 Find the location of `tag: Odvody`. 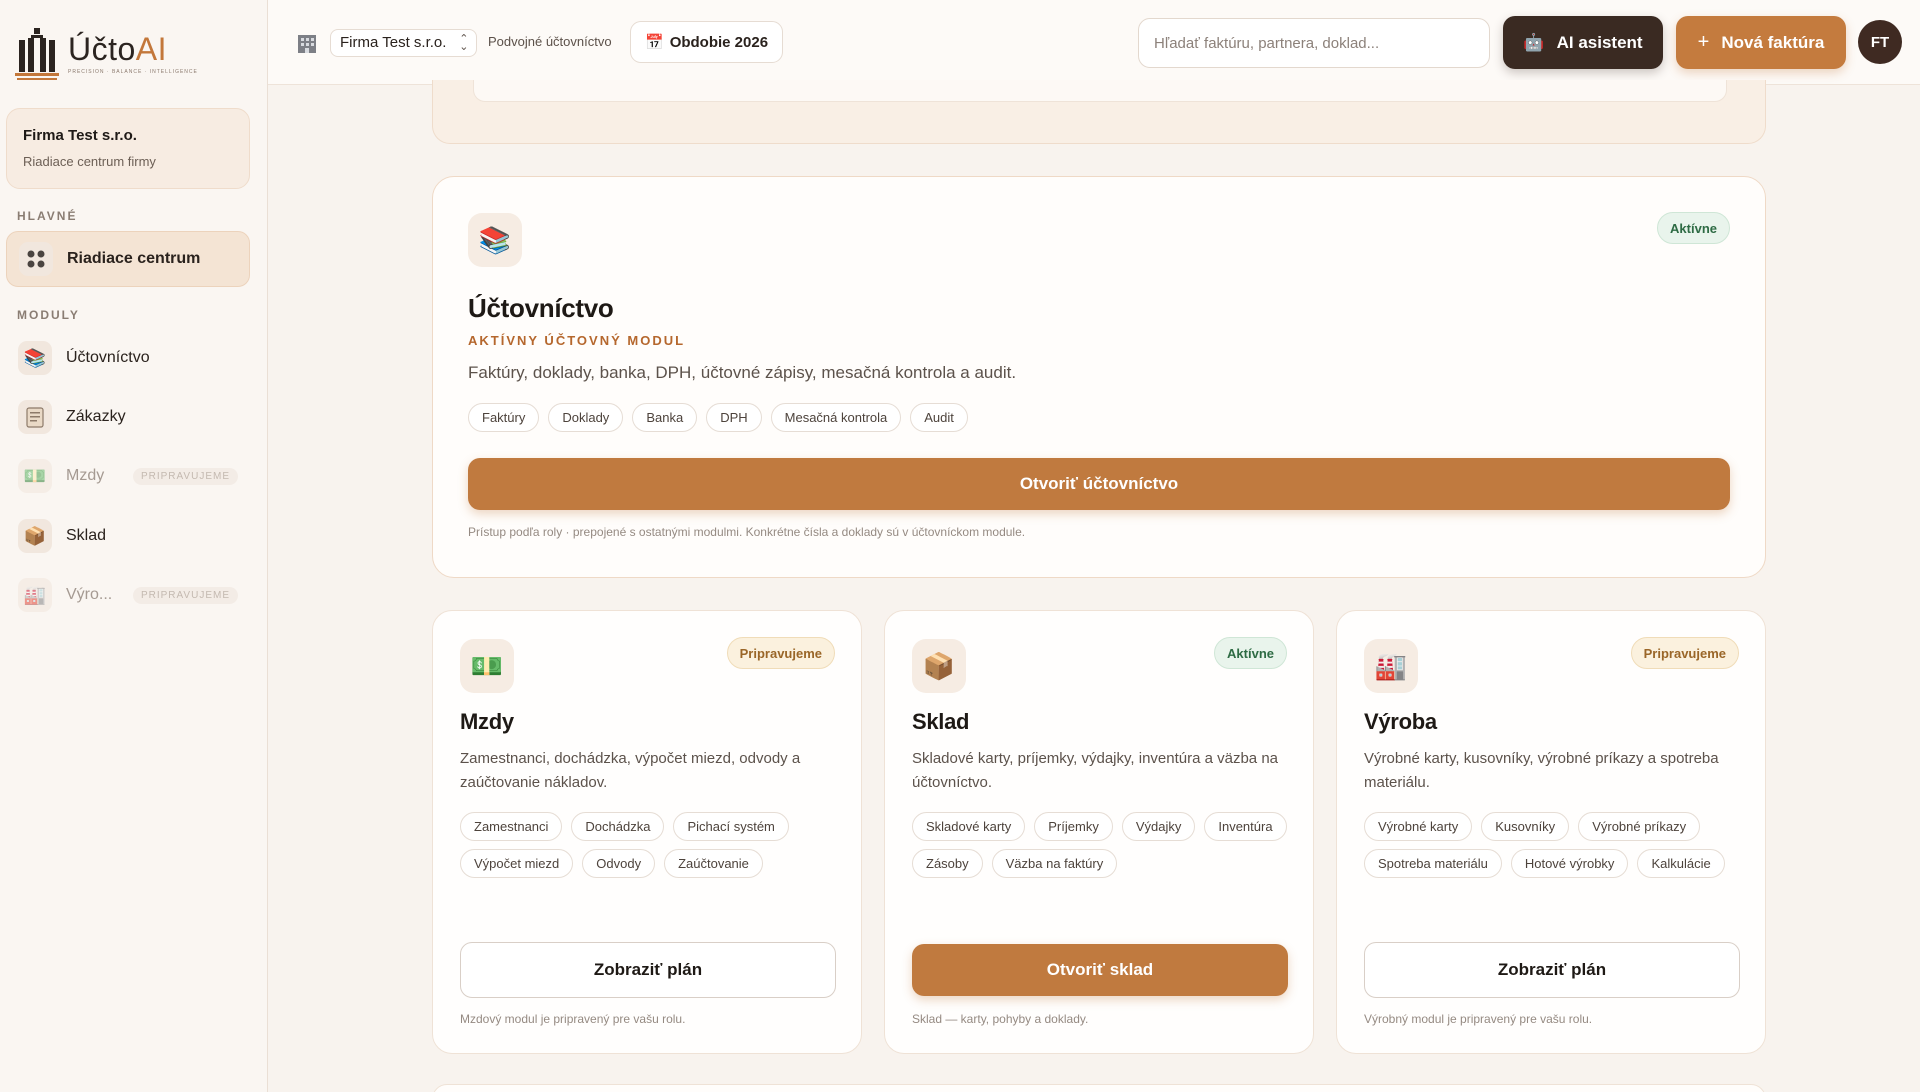

tag: Odvody is located at coordinates (619, 863).